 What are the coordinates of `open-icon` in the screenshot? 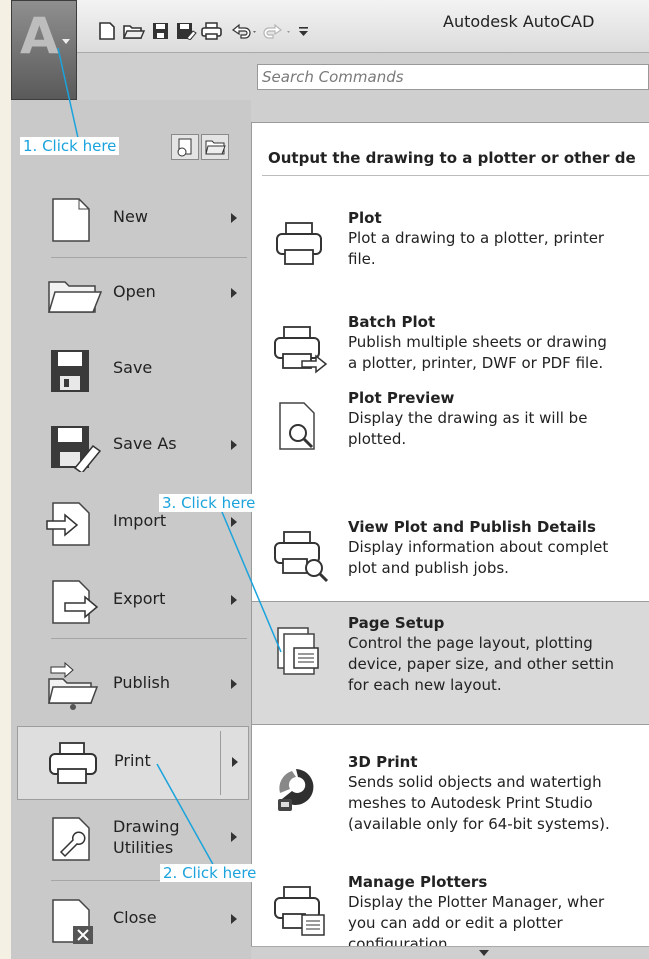 It's located at (134, 31).